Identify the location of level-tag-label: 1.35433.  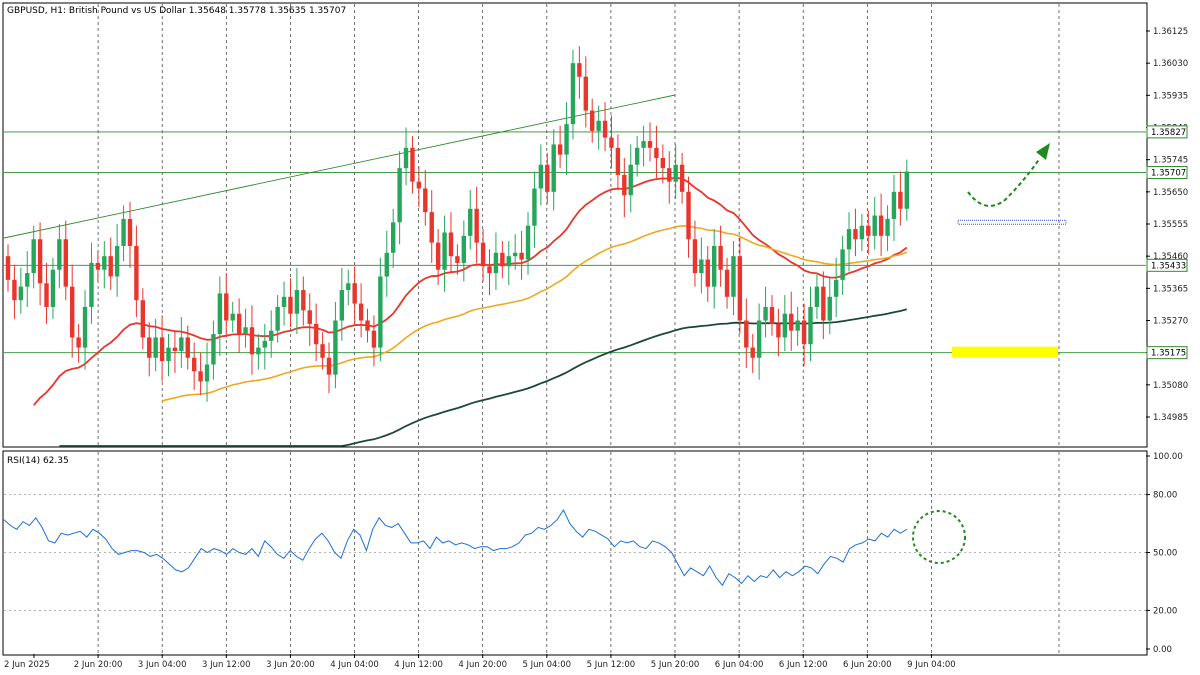
(1168, 266).